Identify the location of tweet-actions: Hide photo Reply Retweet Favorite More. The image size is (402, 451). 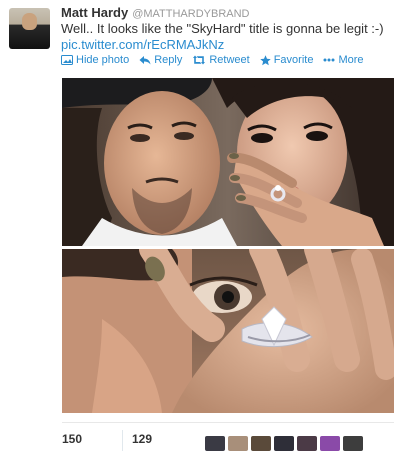
(212, 60).